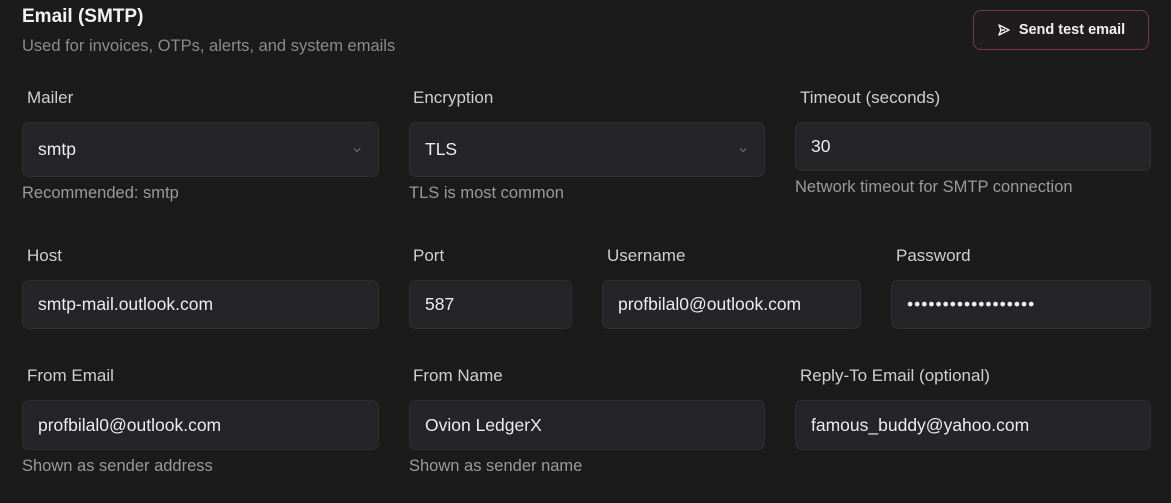  Describe the element at coordinates (486, 193) in the screenshot. I see `encryption-hint: TLS is most common` at that location.